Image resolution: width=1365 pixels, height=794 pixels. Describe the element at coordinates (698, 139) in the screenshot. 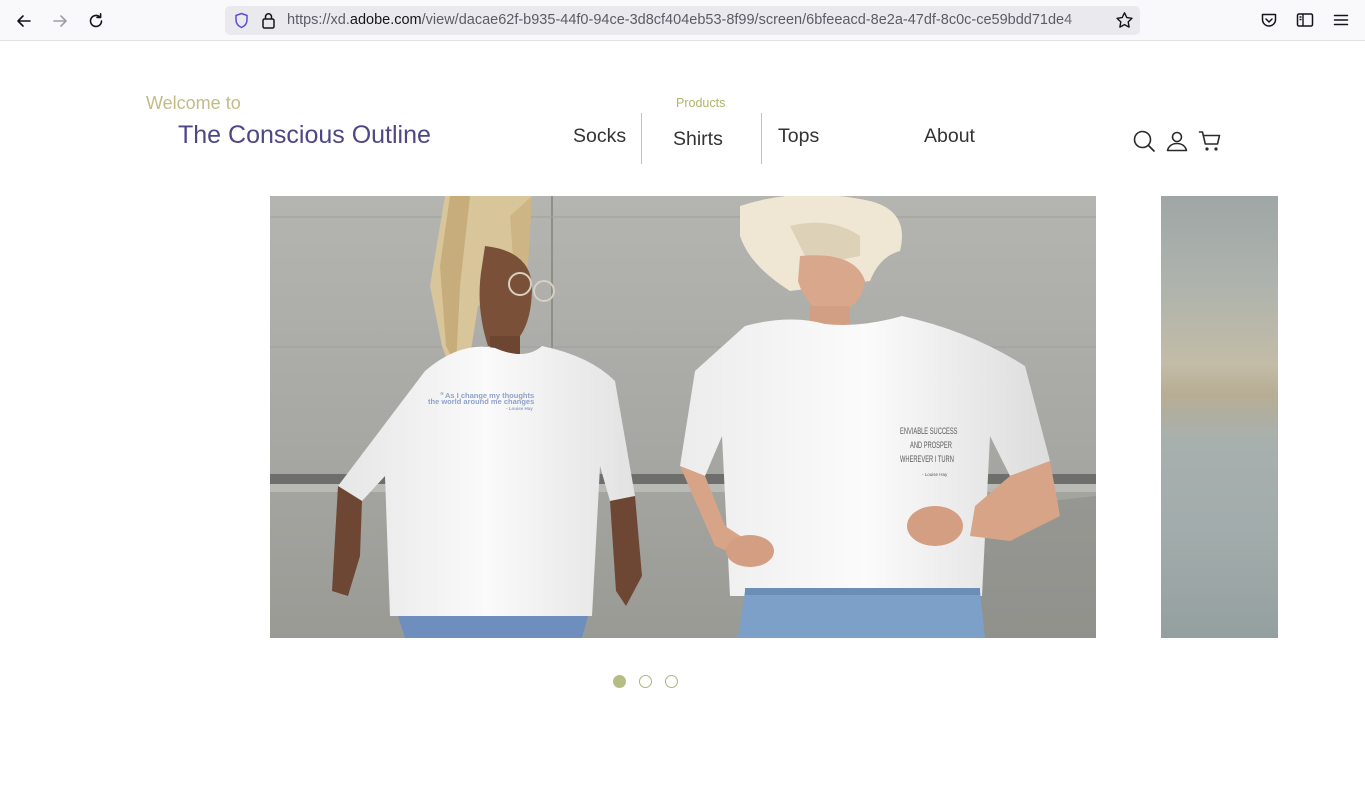

I see `nav-link-shirts: Shirts` at that location.